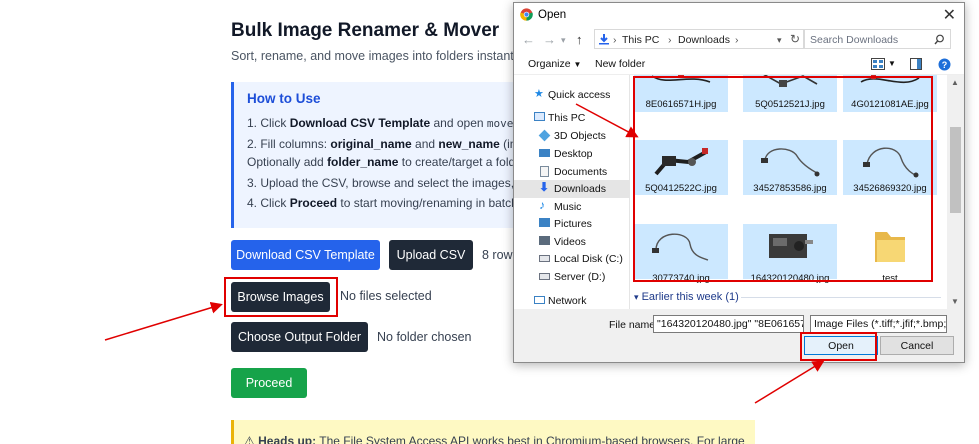 The width and height of the screenshot is (979, 444). I want to click on arrow-to-open-button, so click(789, 382).